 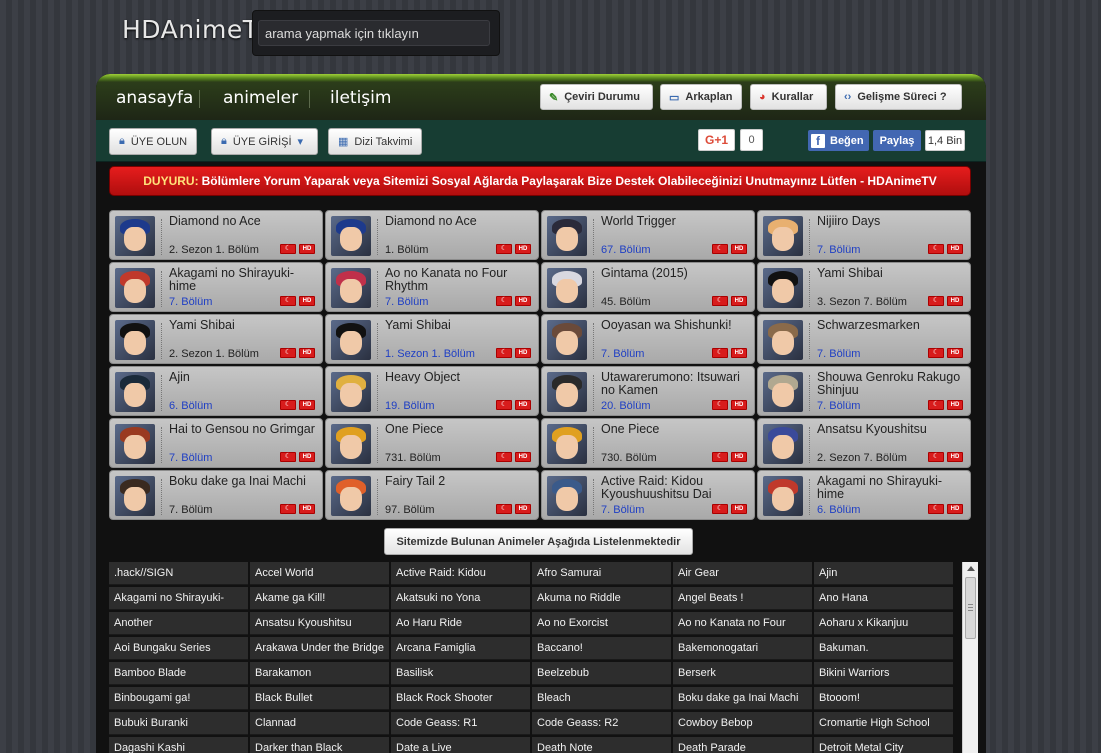 What do you see at coordinates (892, 325) in the screenshot?
I see `episode-title: Schwarzesmarken` at bounding box center [892, 325].